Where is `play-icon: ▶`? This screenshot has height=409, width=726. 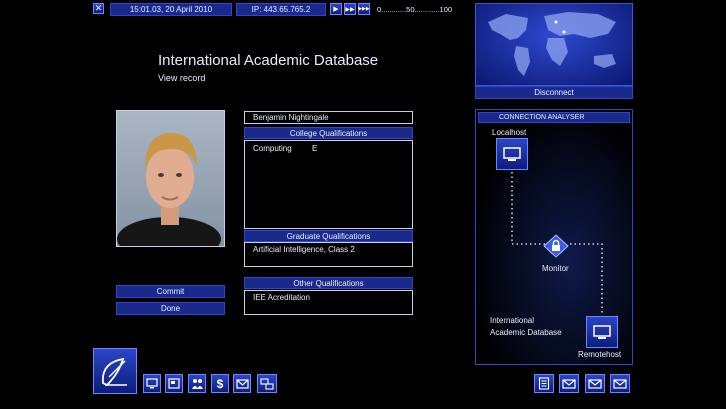 play-icon: ▶ is located at coordinates (336, 9).